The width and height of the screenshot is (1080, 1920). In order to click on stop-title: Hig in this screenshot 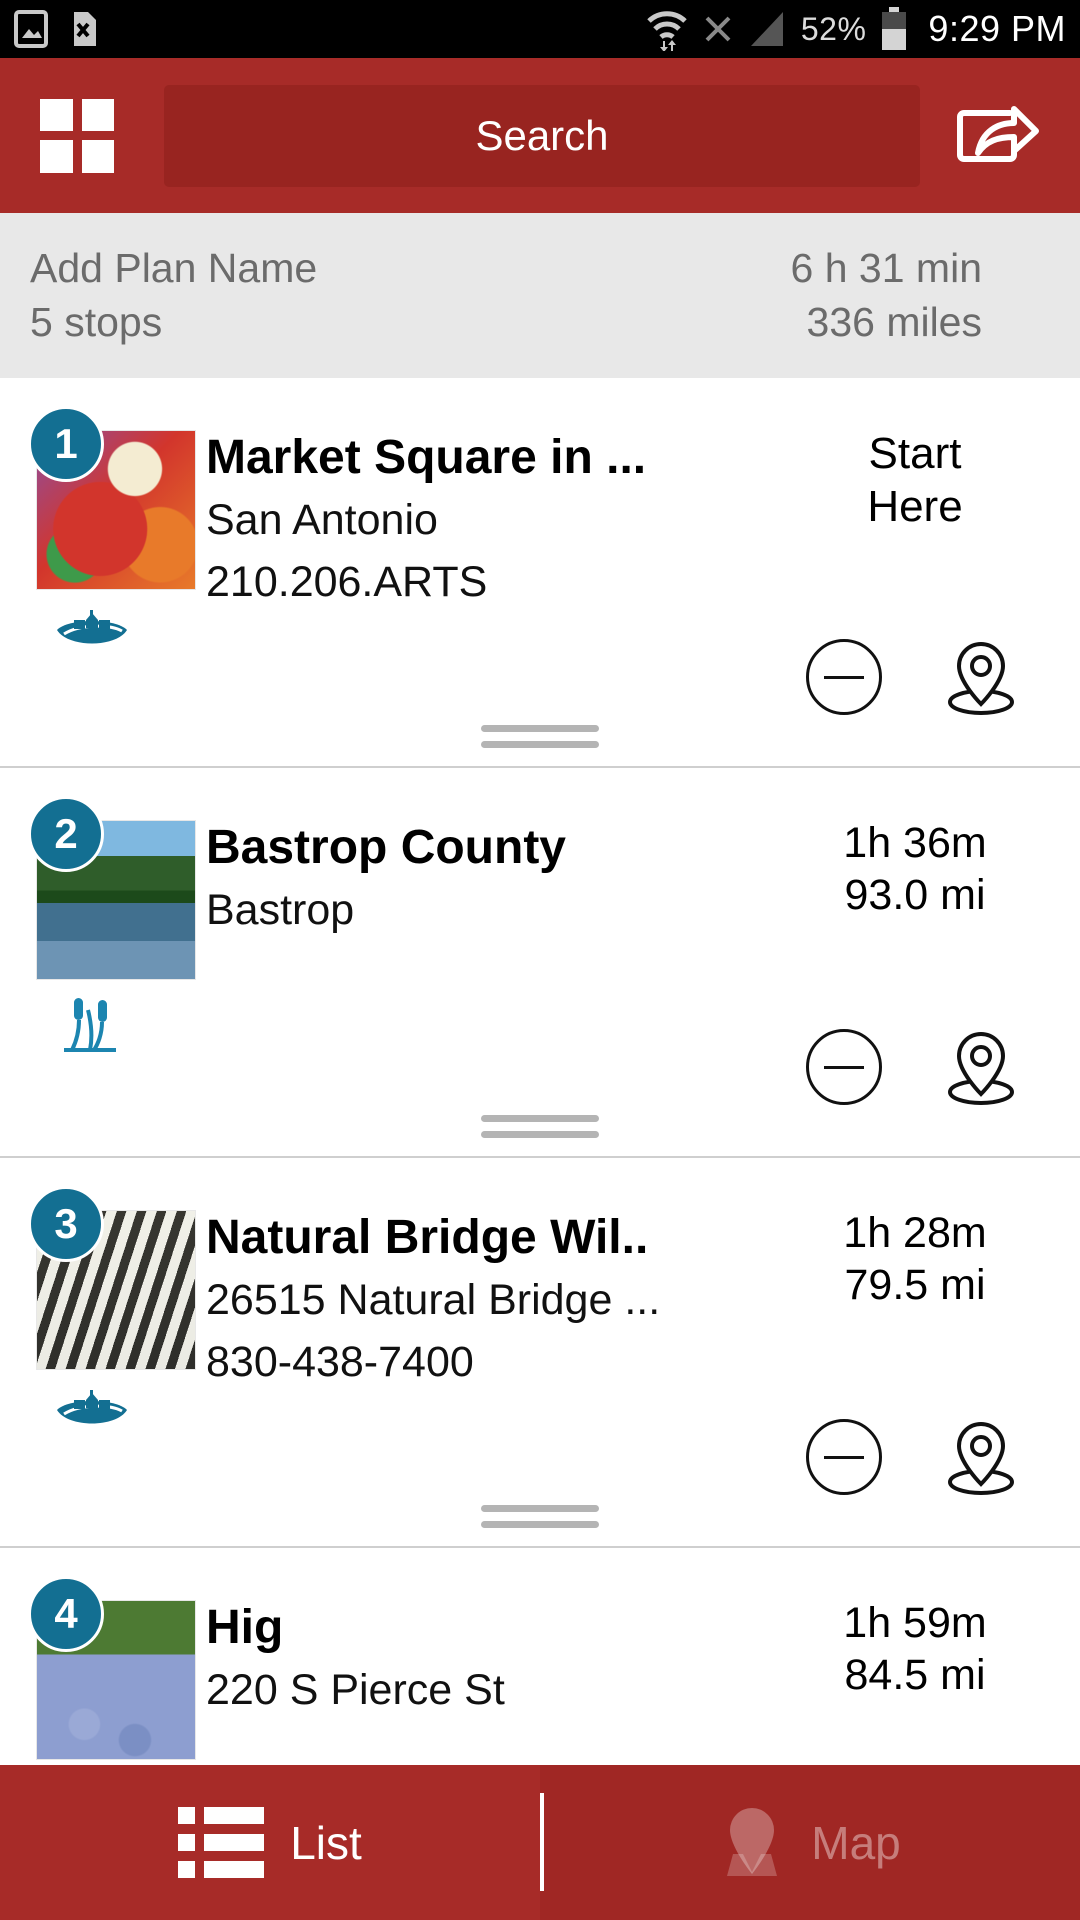, I will do `click(245, 1627)`.